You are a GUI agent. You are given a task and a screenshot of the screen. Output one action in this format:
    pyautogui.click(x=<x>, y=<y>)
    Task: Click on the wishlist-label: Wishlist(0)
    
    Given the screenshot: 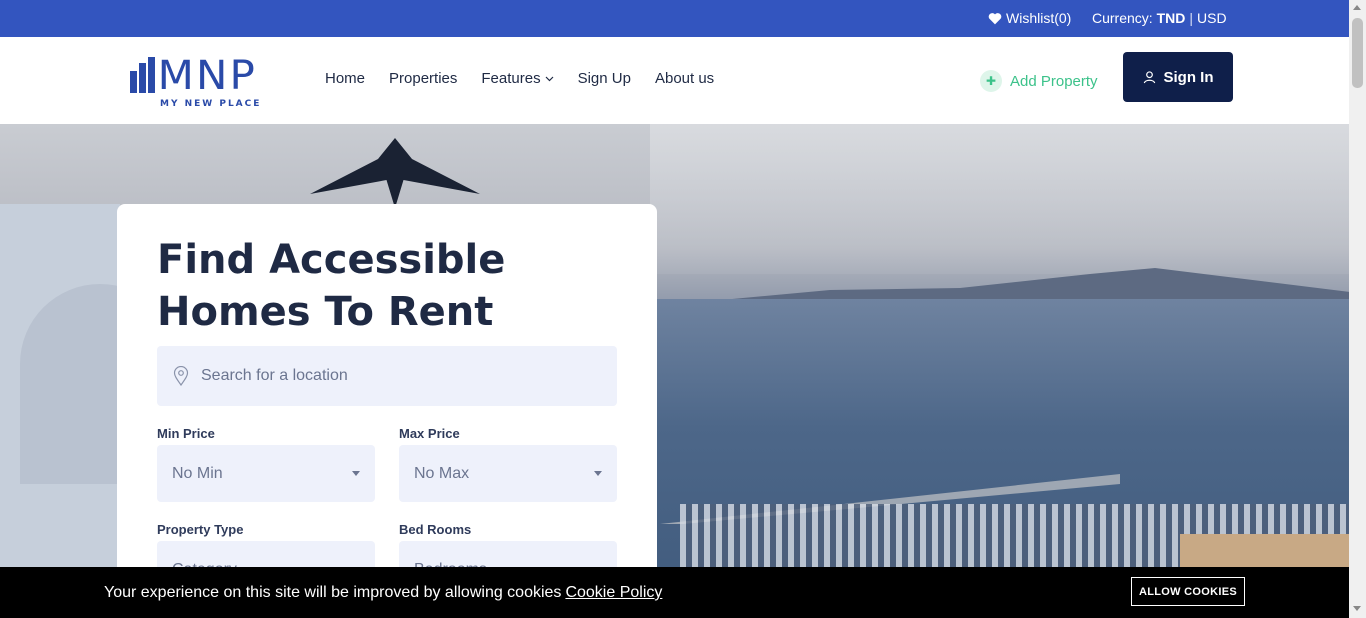 What is the action you would take?
    pyautogui.click(x=1039, y=18)
    